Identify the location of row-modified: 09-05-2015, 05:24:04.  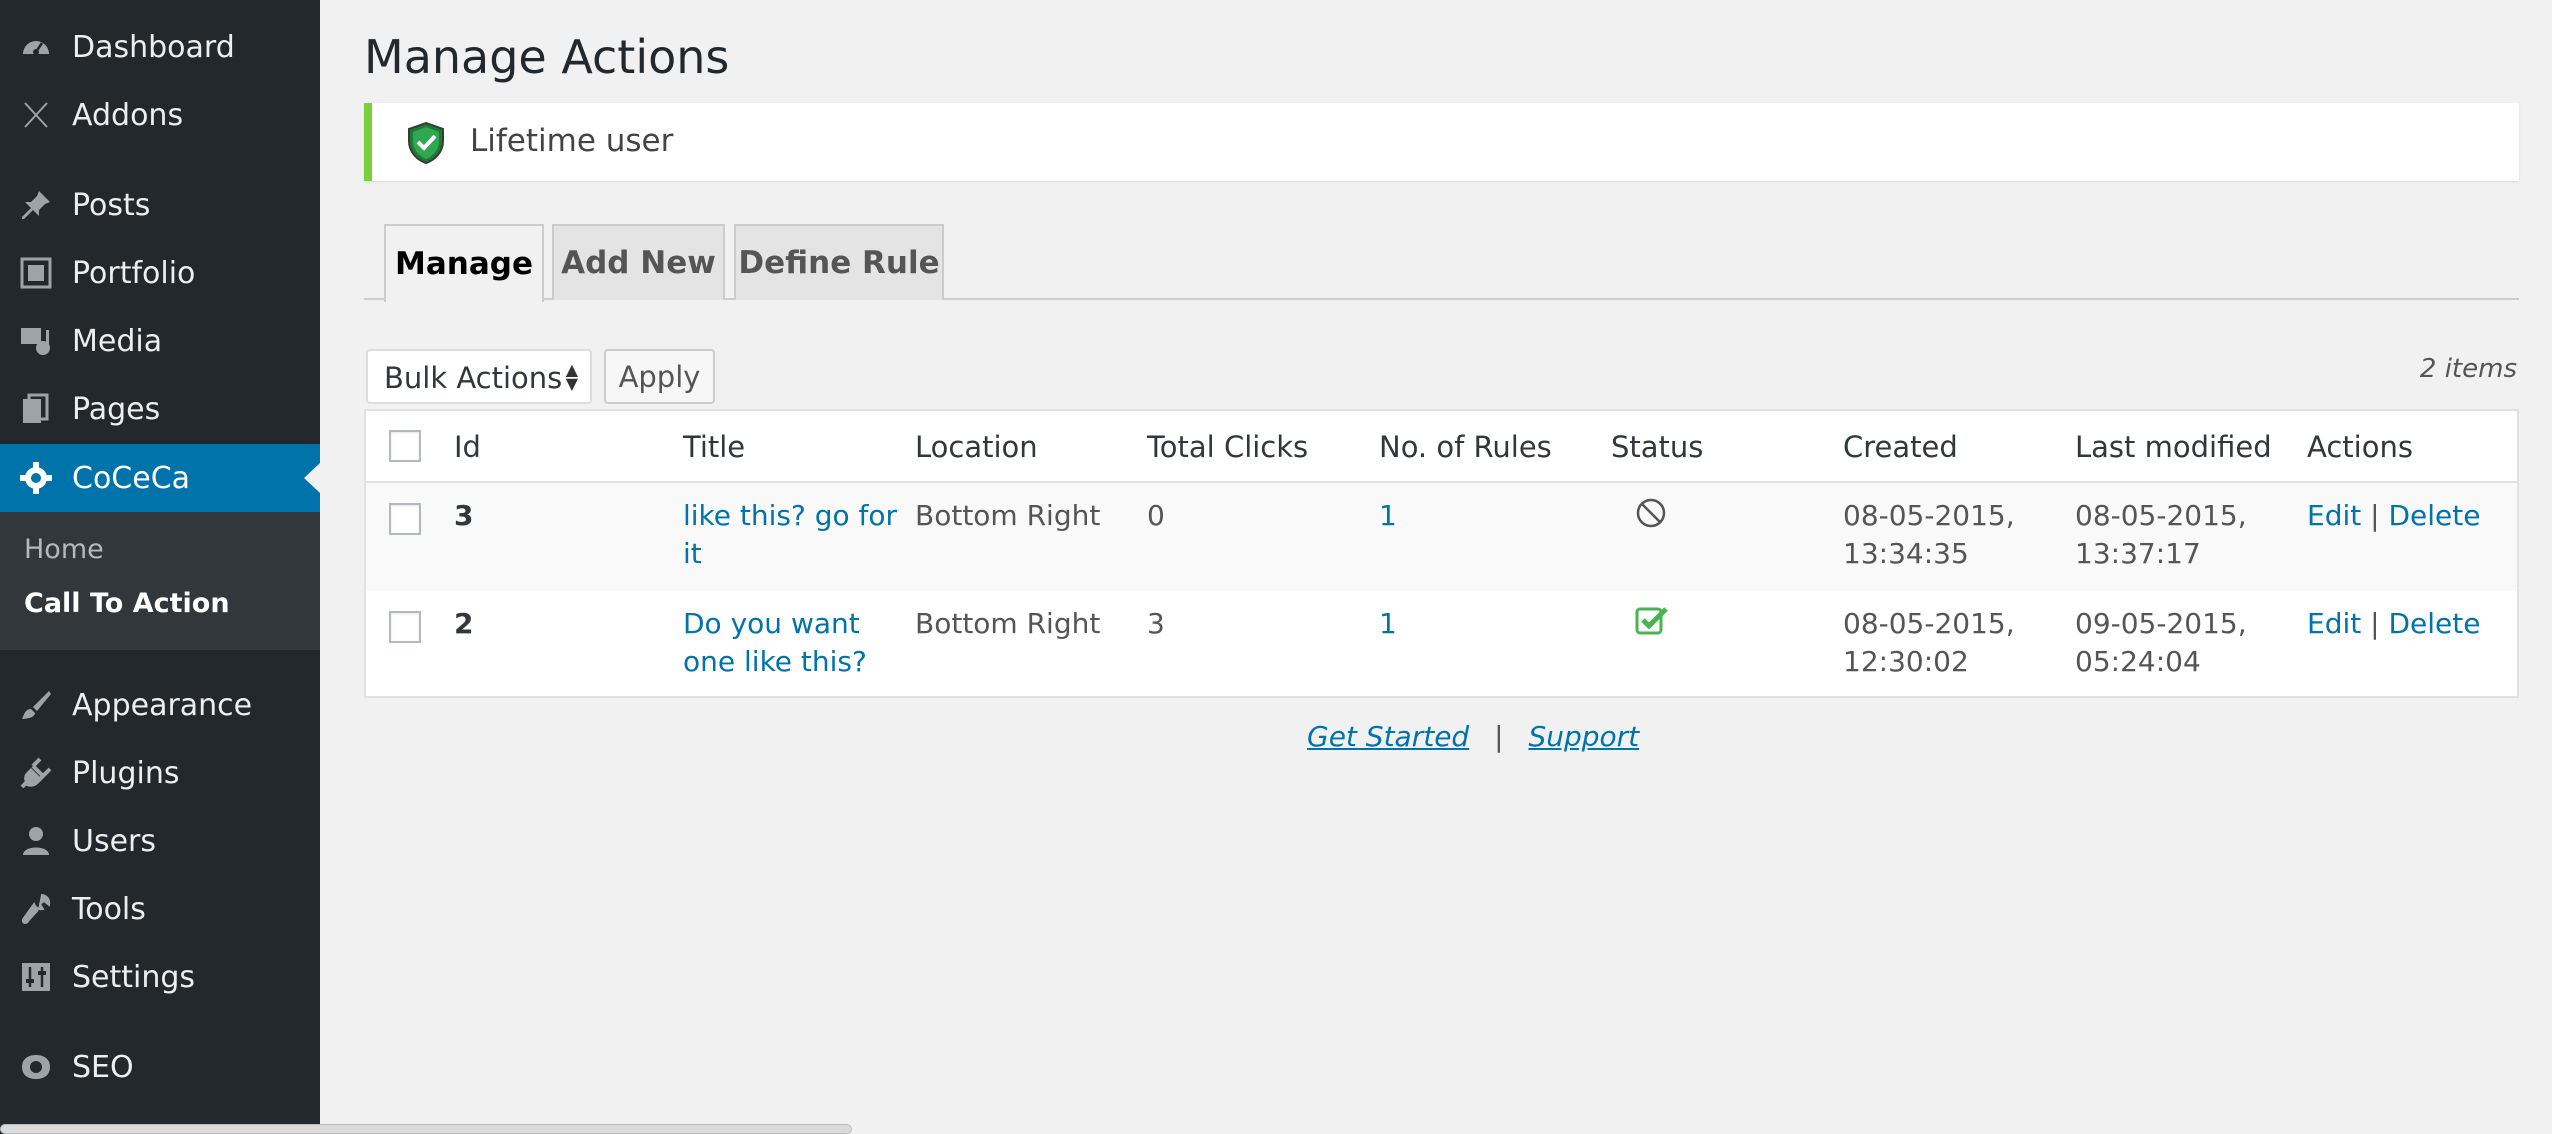
(2161, 643).